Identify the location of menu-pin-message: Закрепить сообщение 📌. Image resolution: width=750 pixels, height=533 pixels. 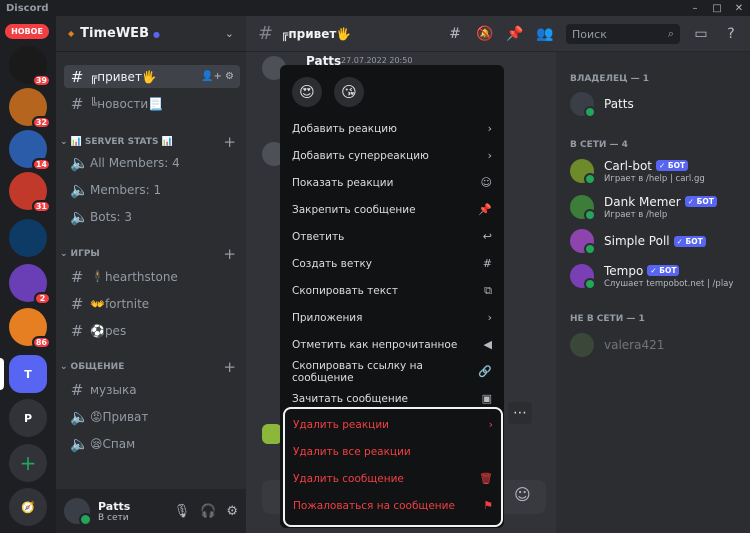
(392, 209).